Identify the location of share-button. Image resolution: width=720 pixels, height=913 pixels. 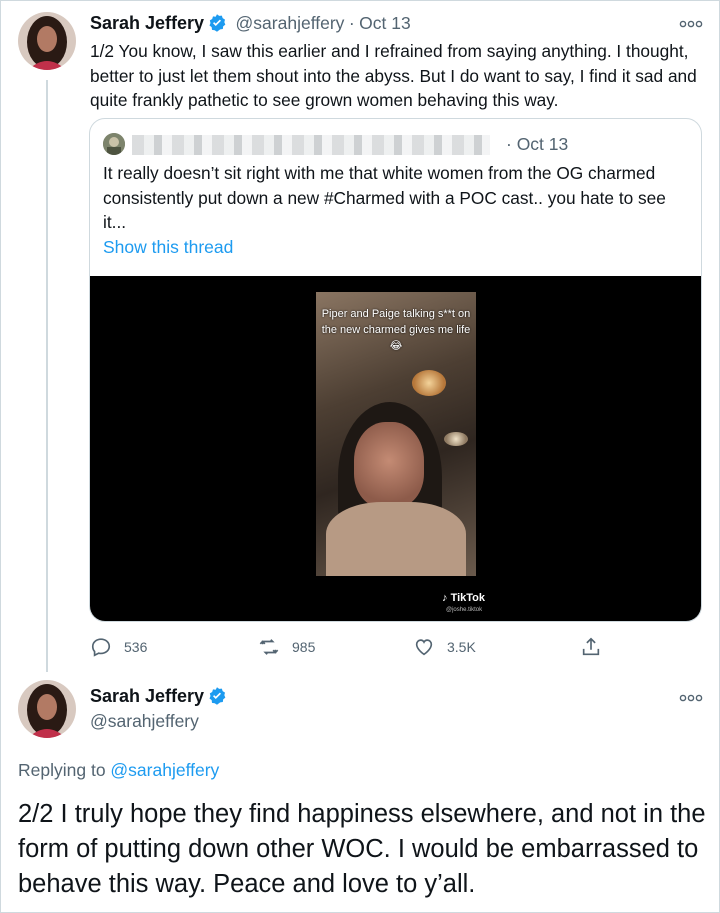
(591, 647).